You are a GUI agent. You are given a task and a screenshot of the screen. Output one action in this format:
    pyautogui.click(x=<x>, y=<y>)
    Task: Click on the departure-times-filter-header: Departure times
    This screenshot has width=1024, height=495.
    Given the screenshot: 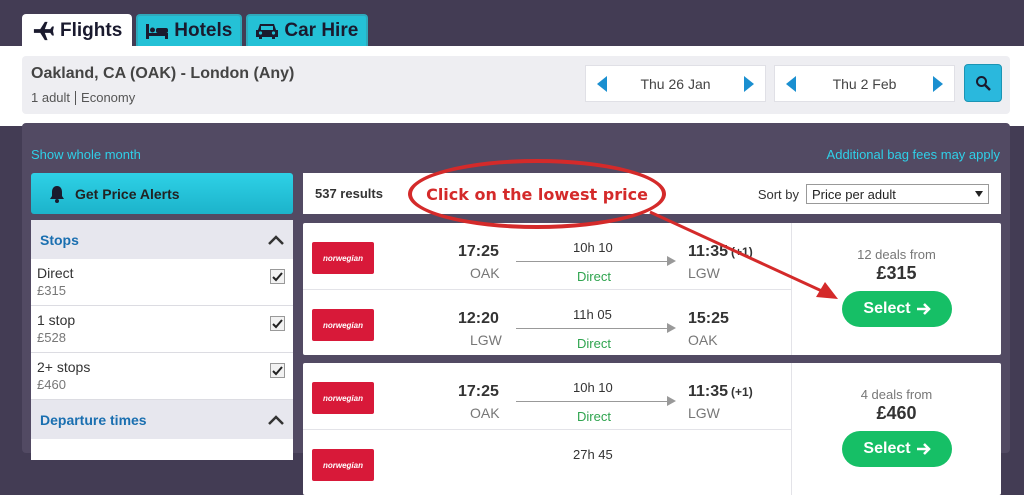 What is the action you would take?
    pyautogui.click(x=162, y=419)
    